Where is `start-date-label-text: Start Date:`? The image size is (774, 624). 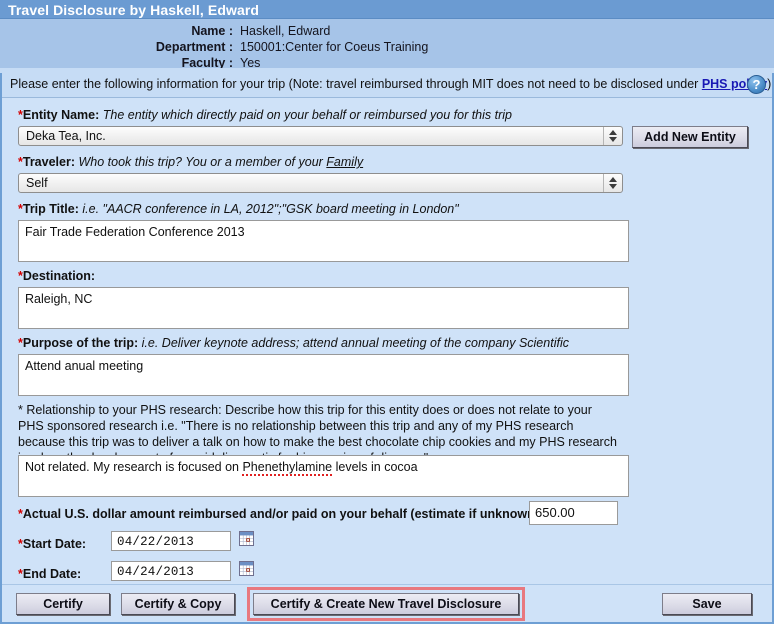
start-date-label-text: Start Date: is located at coordinates (54, 544).